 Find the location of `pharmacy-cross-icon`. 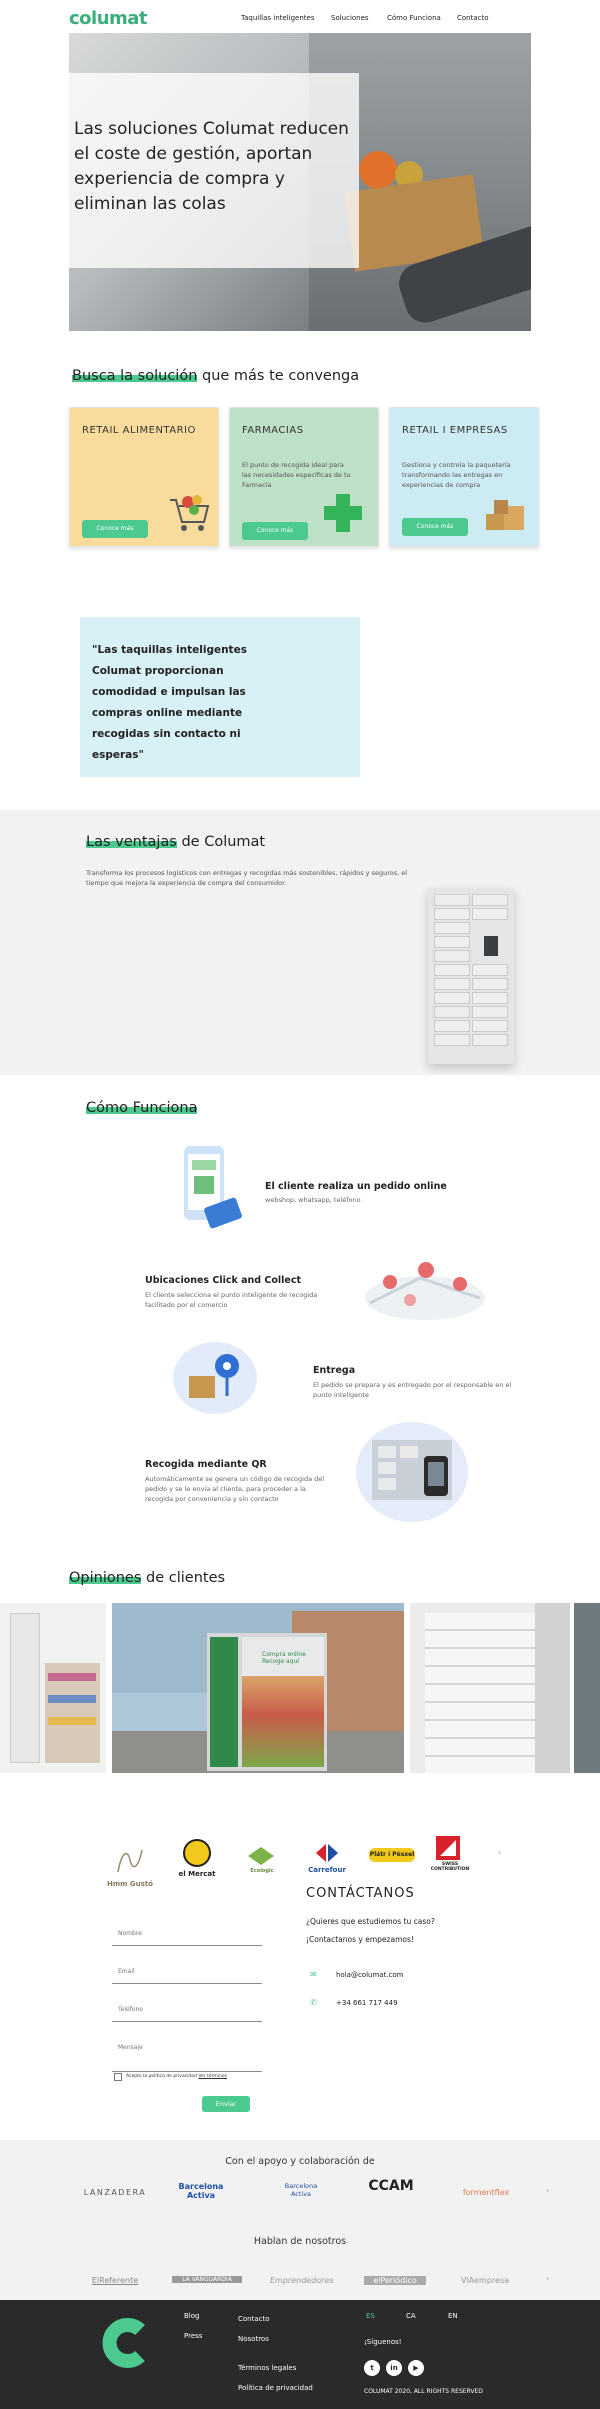

pharmacy-cross-icon is located at coordinates (343, 513).